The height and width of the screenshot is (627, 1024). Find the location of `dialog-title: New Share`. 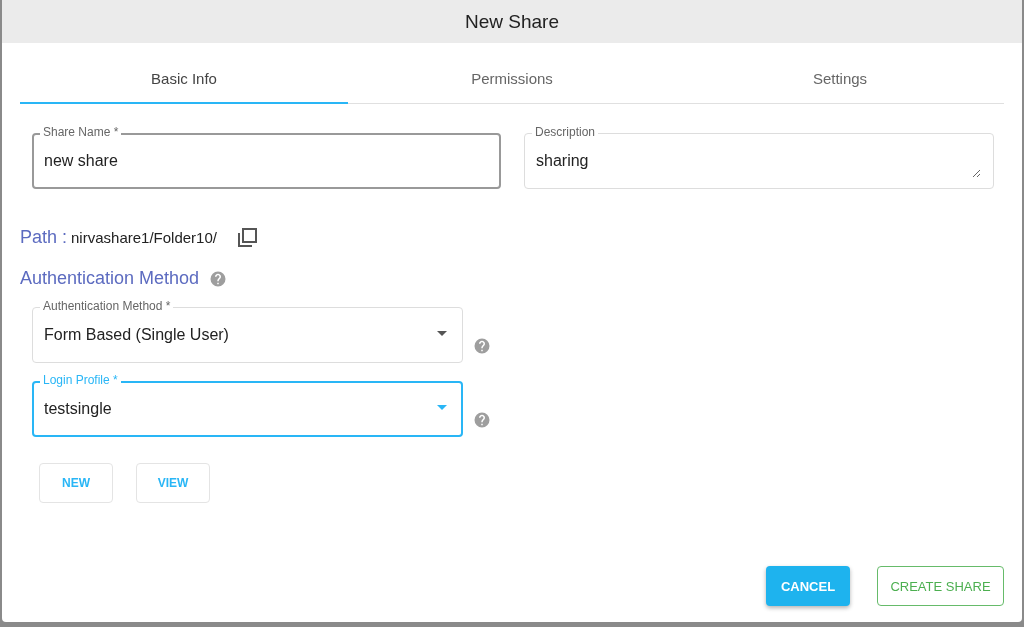

dialog-title: New Share is located at coordinates (512, 21).